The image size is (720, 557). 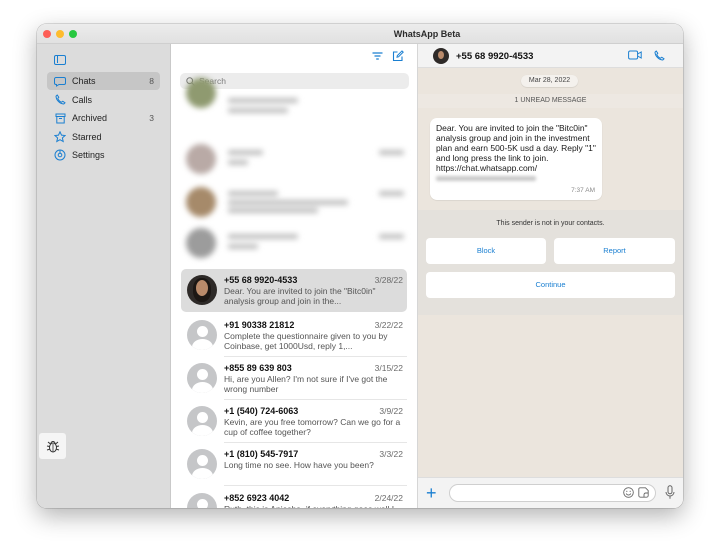 What do you see at coordinates (47, 34) in the screenshot?
I see `close-window-button` at bounding box center [47, 34].